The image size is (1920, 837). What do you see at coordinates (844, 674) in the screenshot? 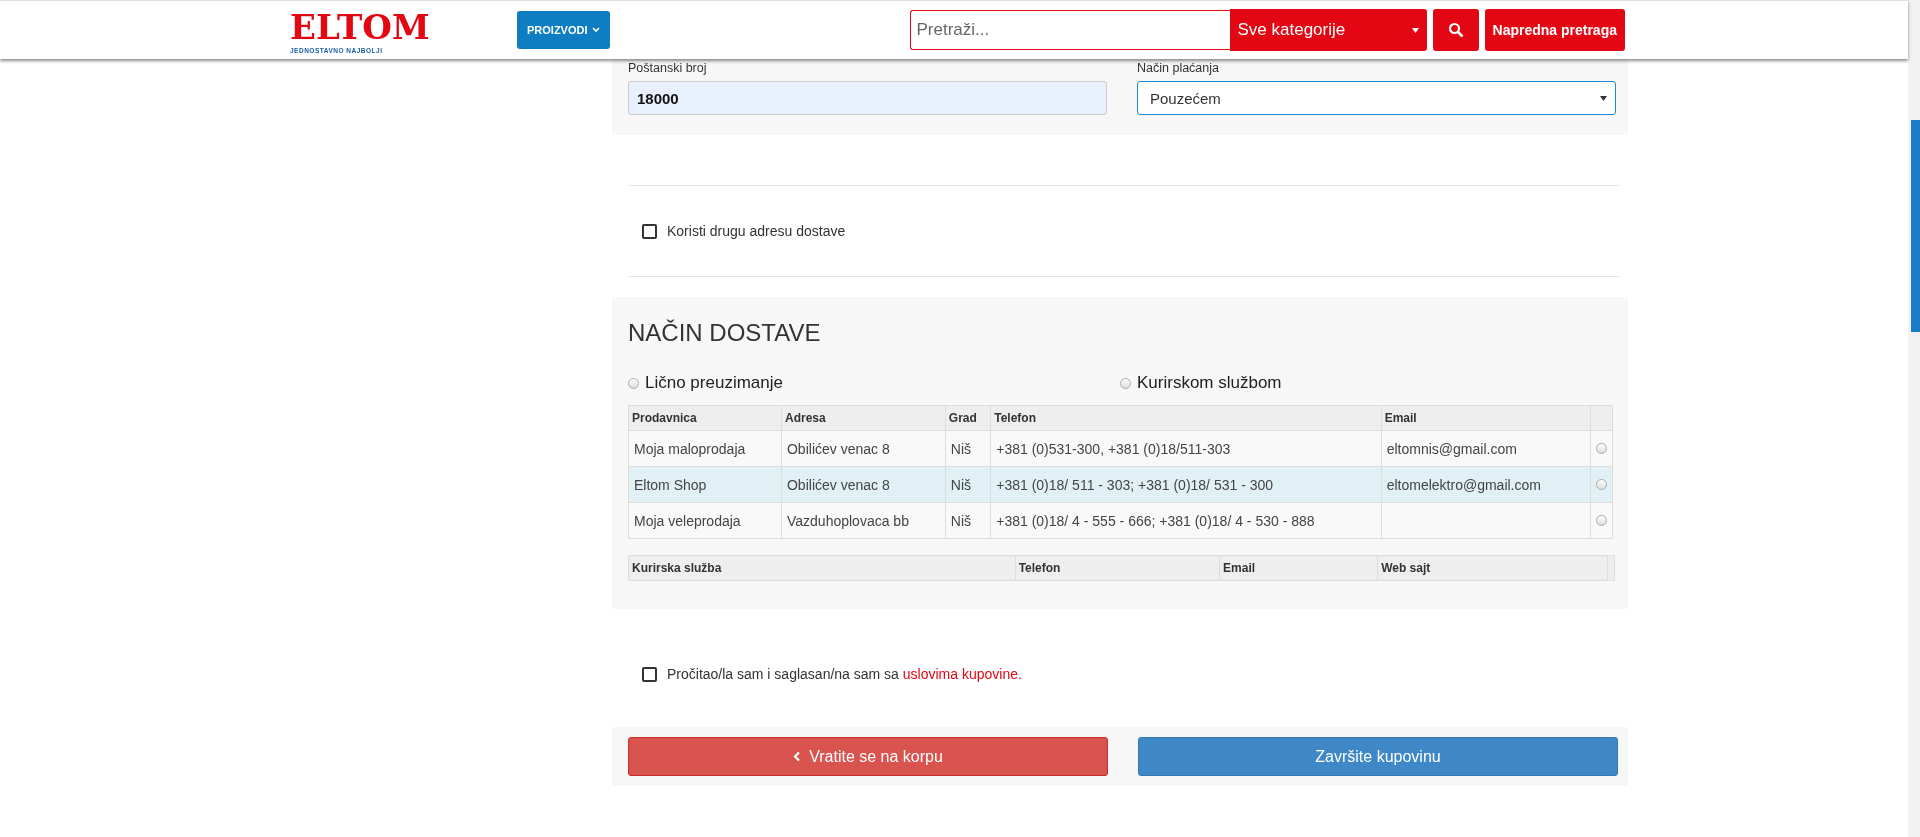
I see `terms-text: Pročitao/la sam i saglasan/na sam sa uslovima kupovine.` at bounding box center [844, 674].